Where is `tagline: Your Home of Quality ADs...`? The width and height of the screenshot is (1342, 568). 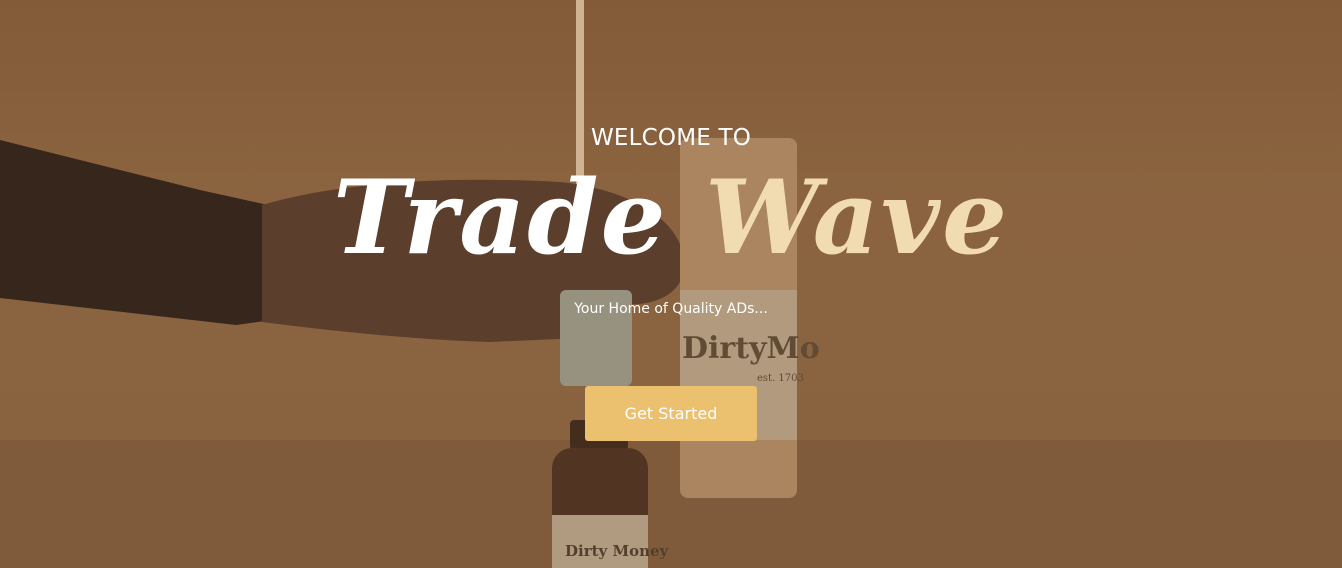
tagline: Your Home of Quality ADs... is located at coordinates (671, 309).